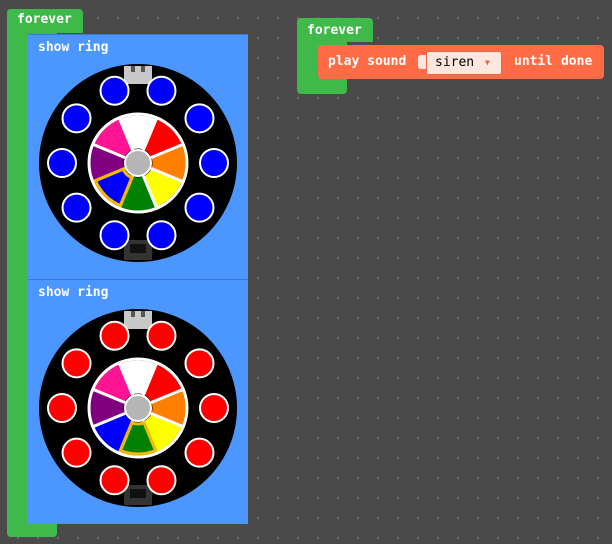 This screenshot has height=544, width=612. What do you see at coordinates (32, 530) in the screenshot?
I see `forever-bottom` at bounding box center [32, 530].